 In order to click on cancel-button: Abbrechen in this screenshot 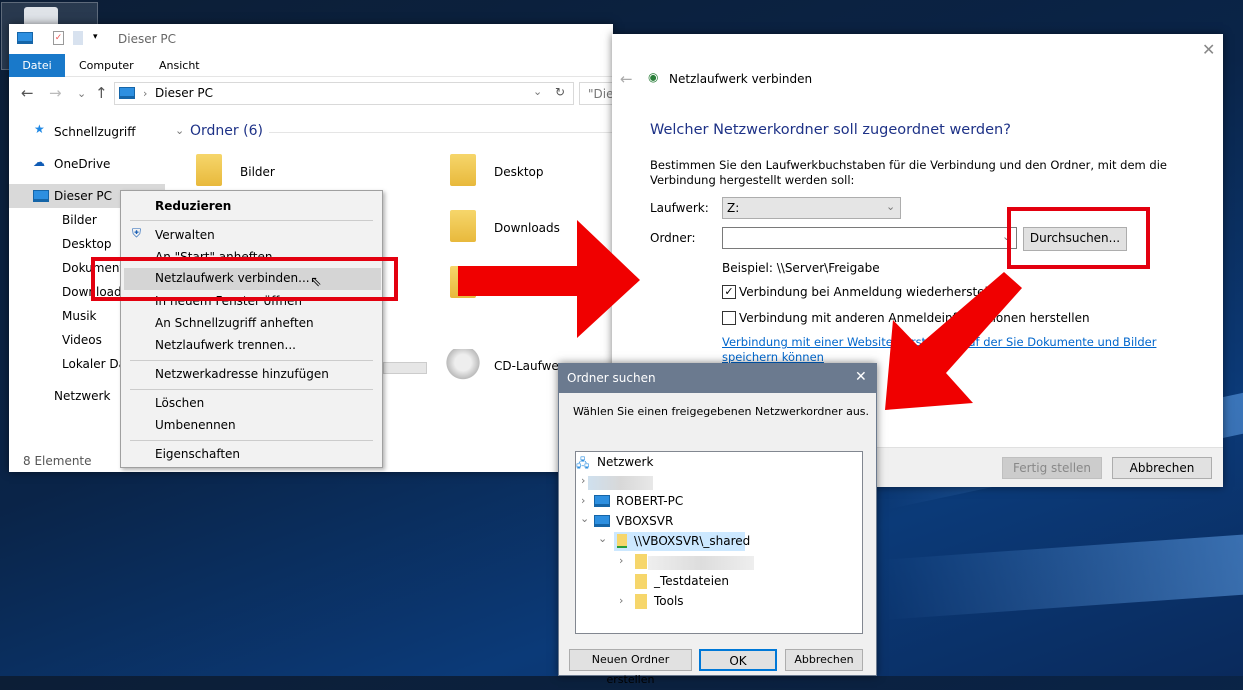, I will do `click(824, 660)`.